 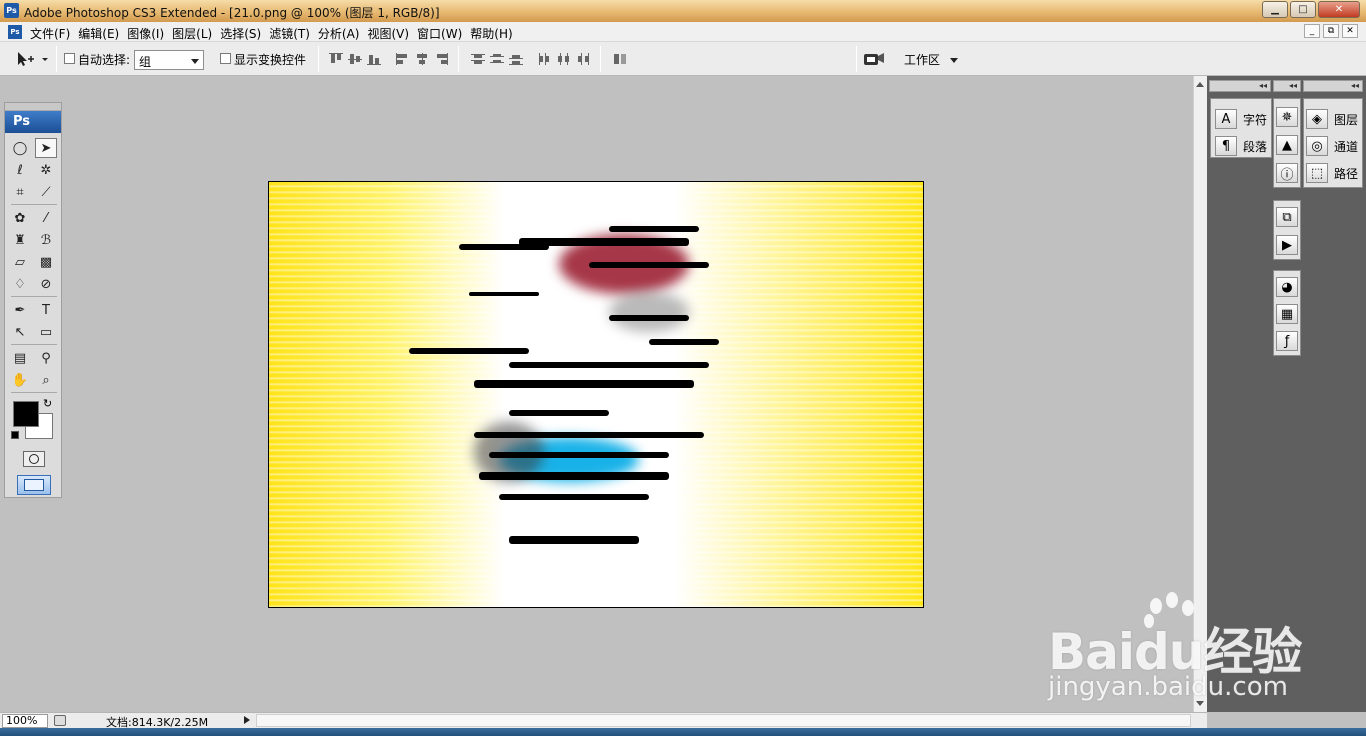 I want to click on quick-mask-button, so click(x=34, y=459).